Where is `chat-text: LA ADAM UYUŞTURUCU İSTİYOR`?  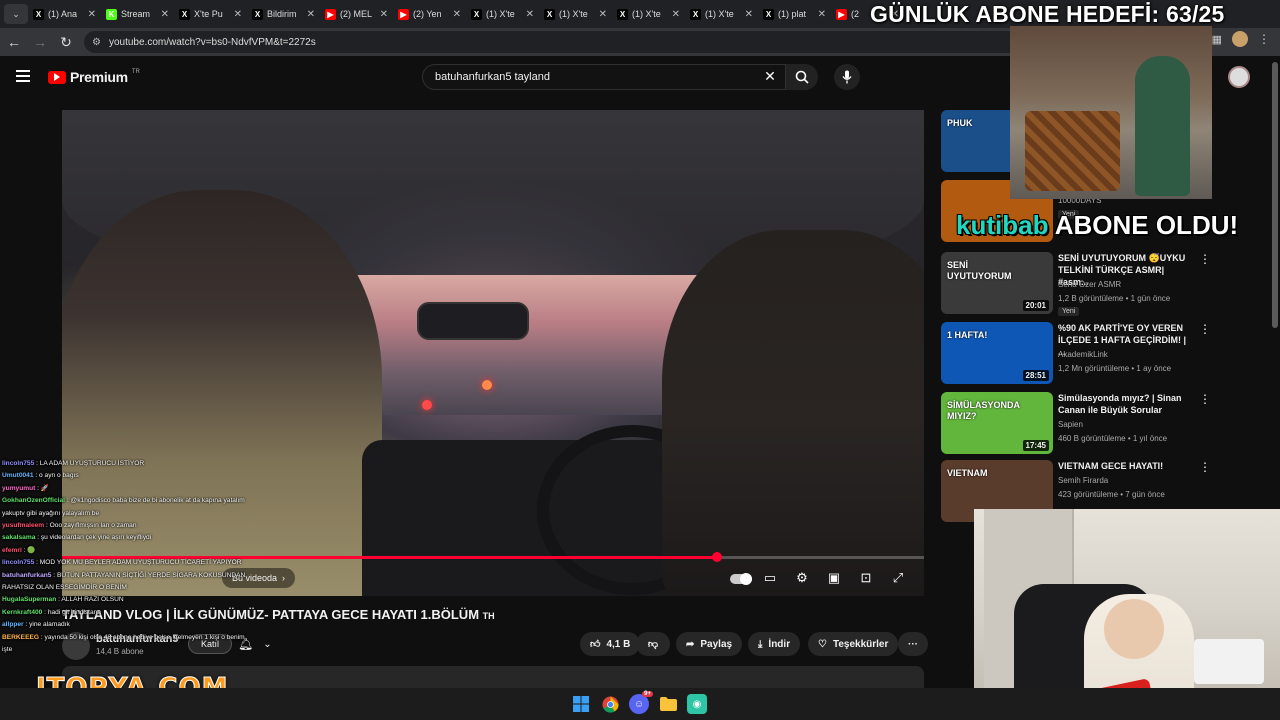
chat-text: LA ADAM UYUŞTURUCU İSTİYOR is located at coordinates (92, 463).